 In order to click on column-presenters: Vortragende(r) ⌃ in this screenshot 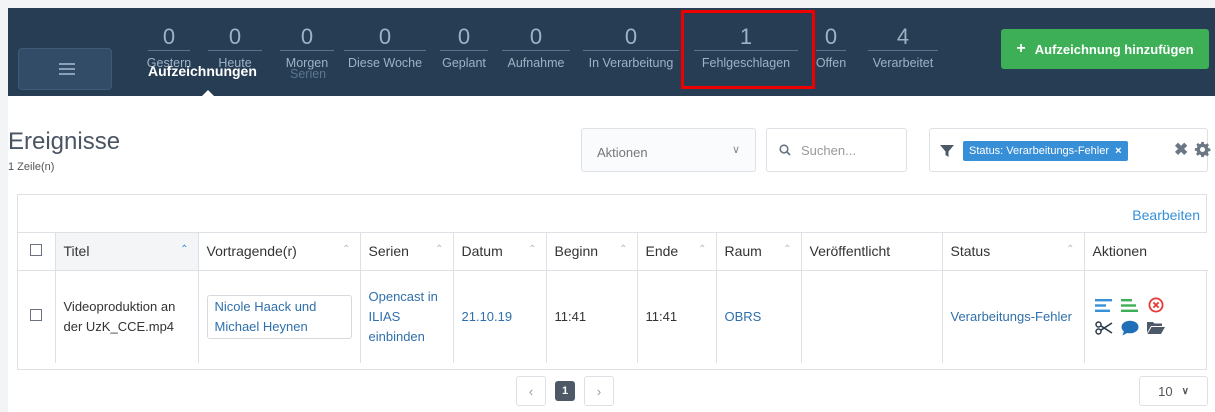, I will do `click(279, 252)`.